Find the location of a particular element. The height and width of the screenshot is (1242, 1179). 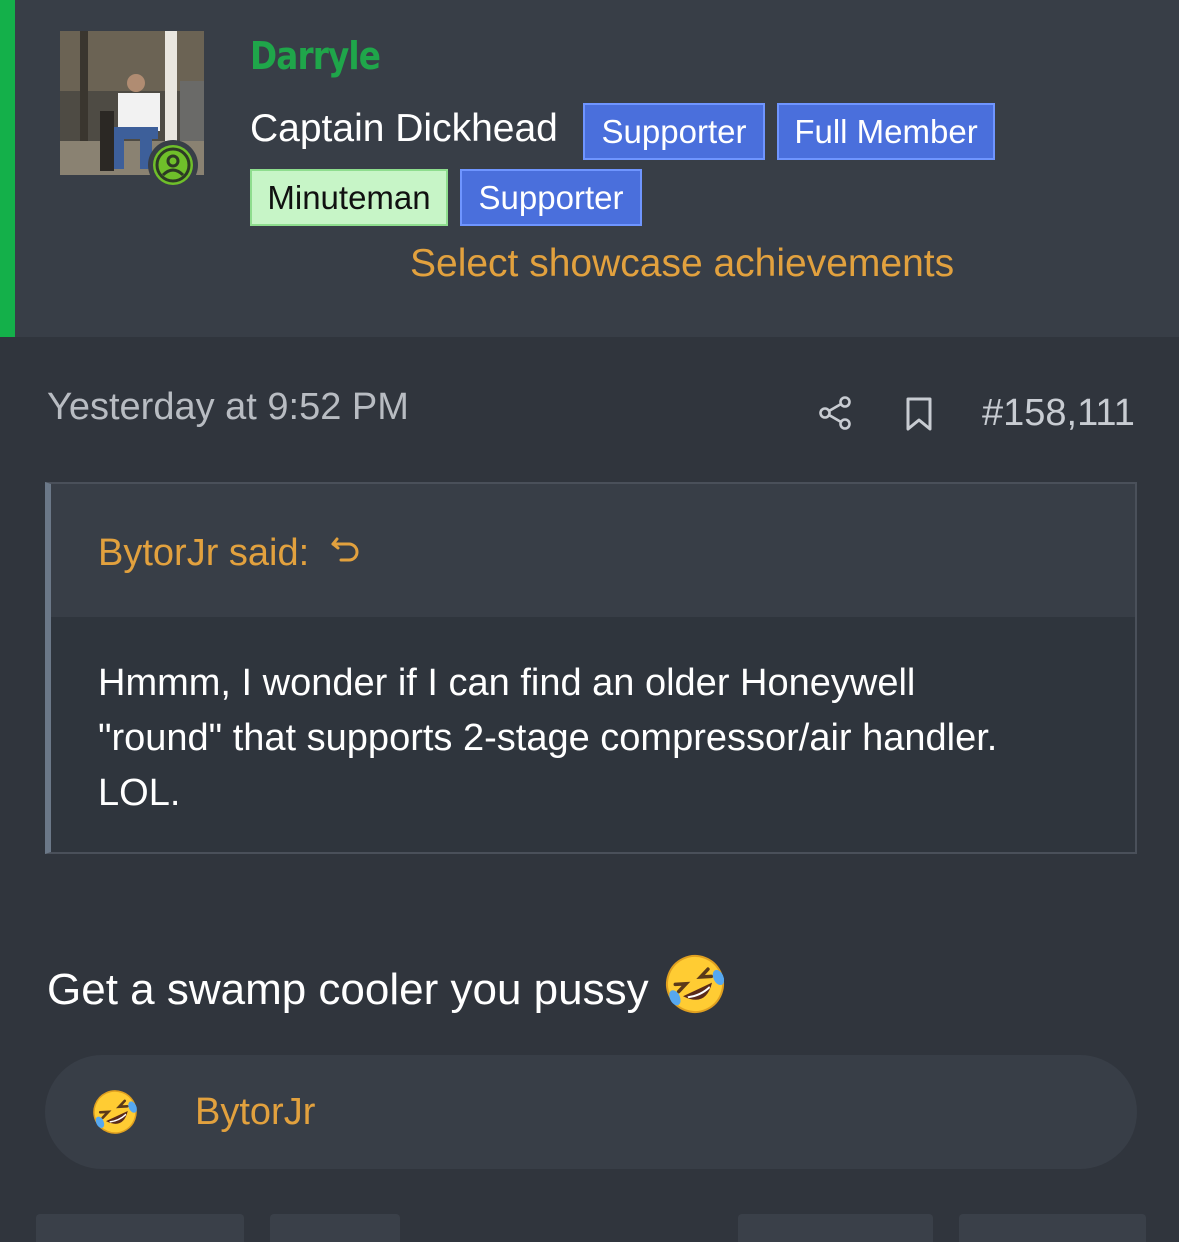

unread-accent-bar is located at coordinates (7, 168).